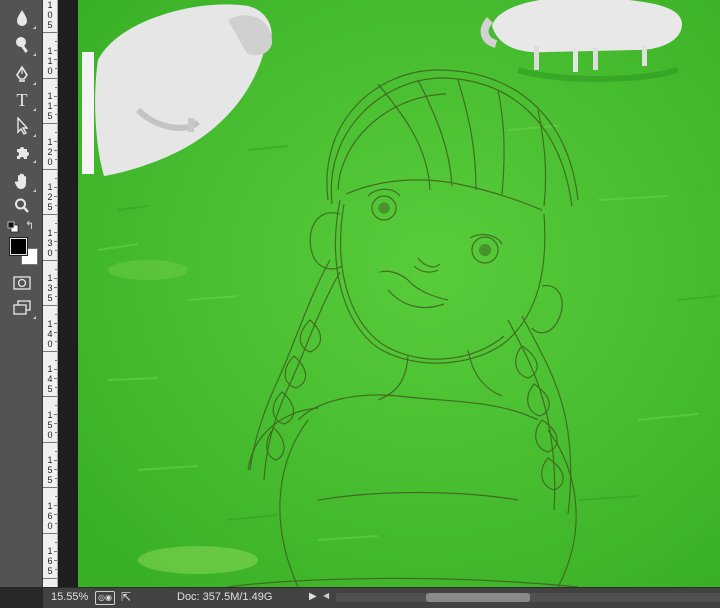 This screenshot has width=720, height=608. I want to click on dodge-tool, so click(22, 45).